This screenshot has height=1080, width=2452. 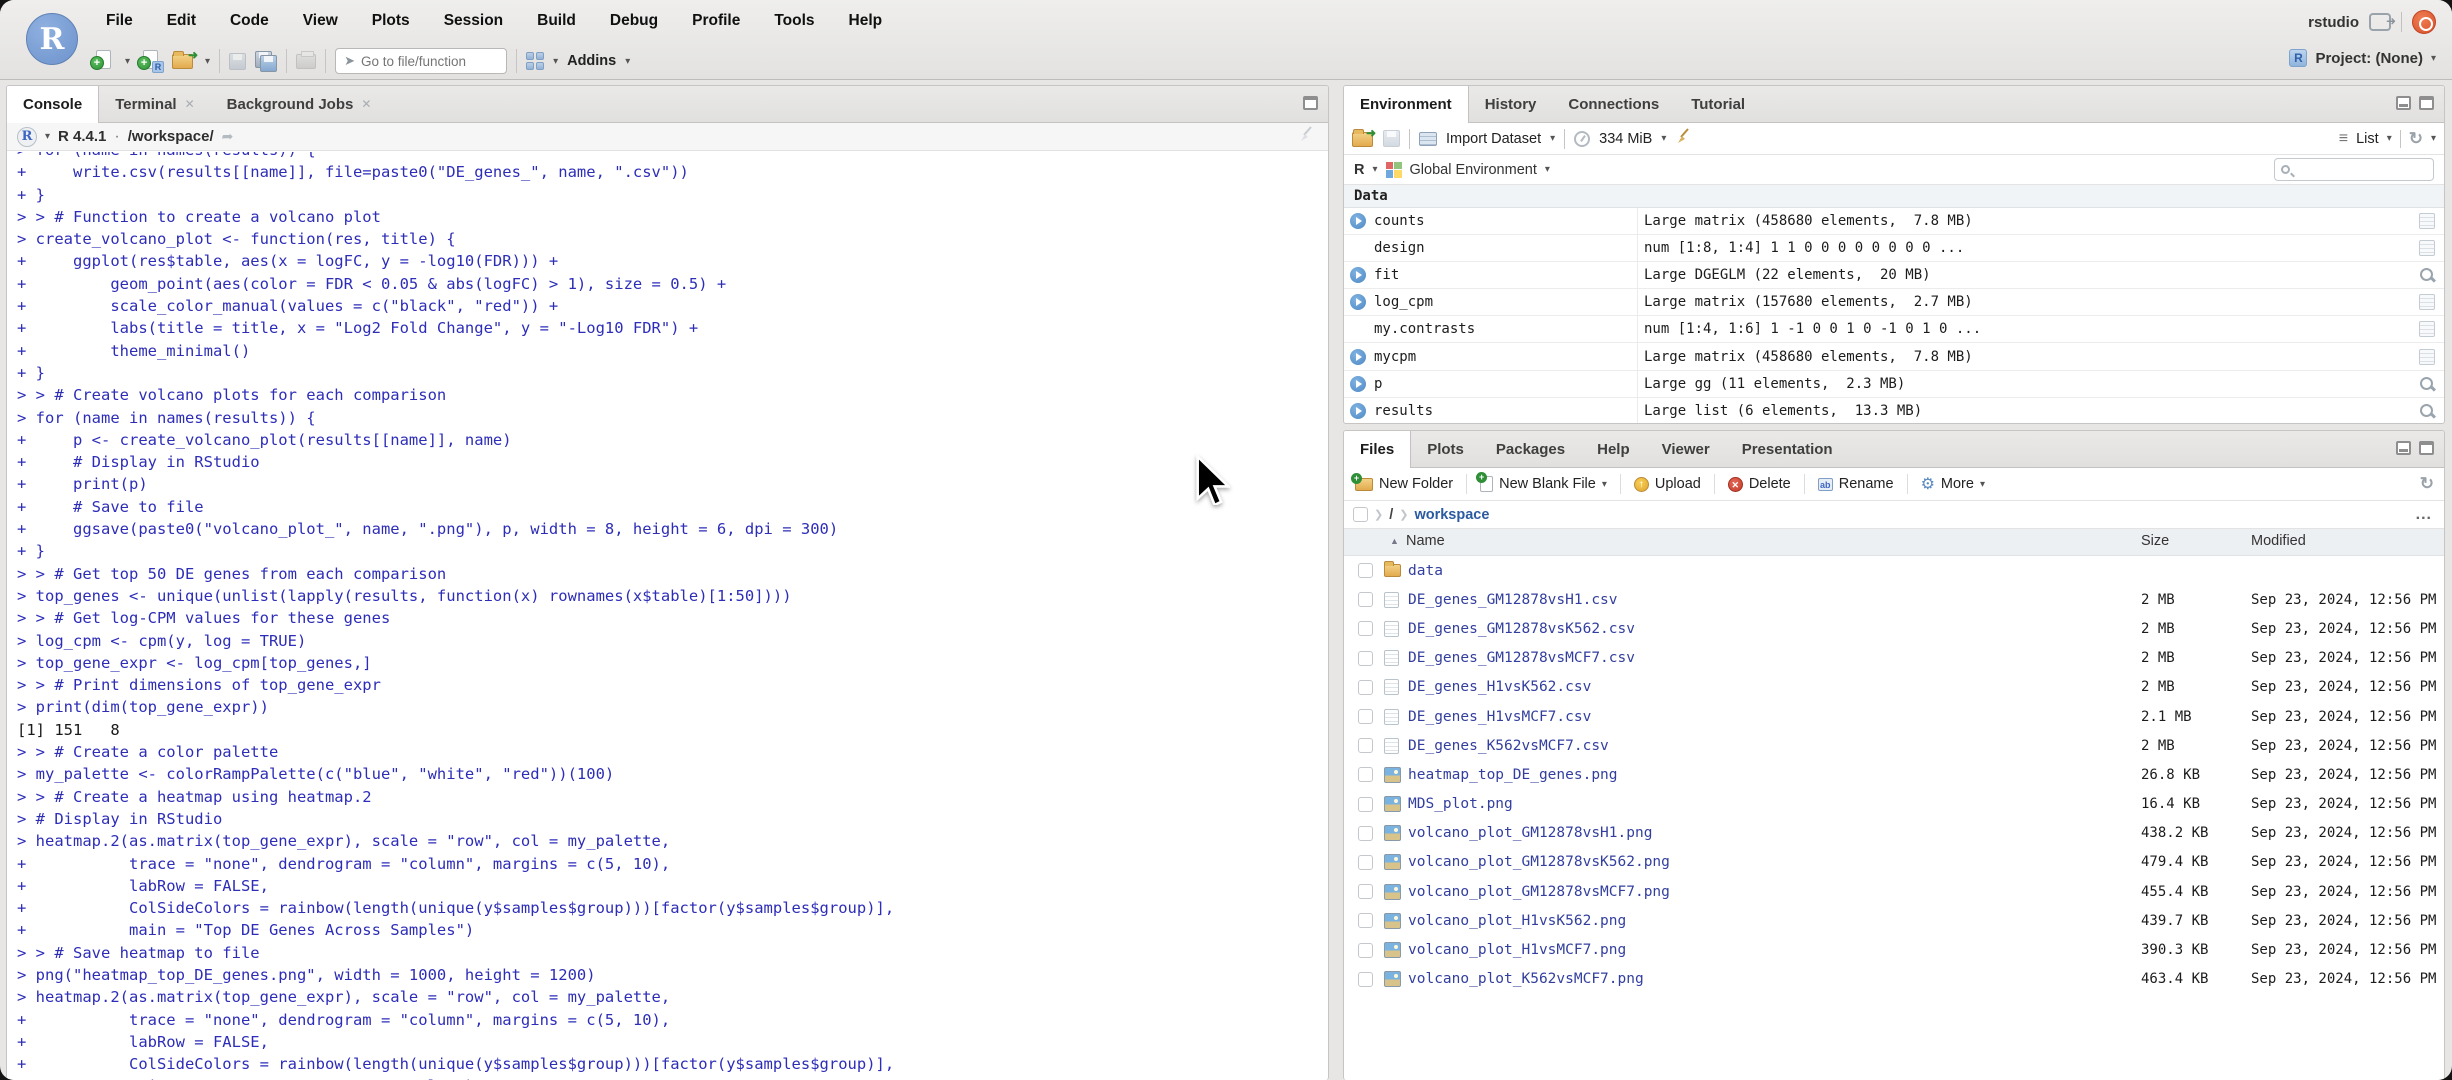 What do you see at coordinates (47, 136) in the screenshot?
I see `r-version-caret-icon: ▾` at bounding box center [47, 136].